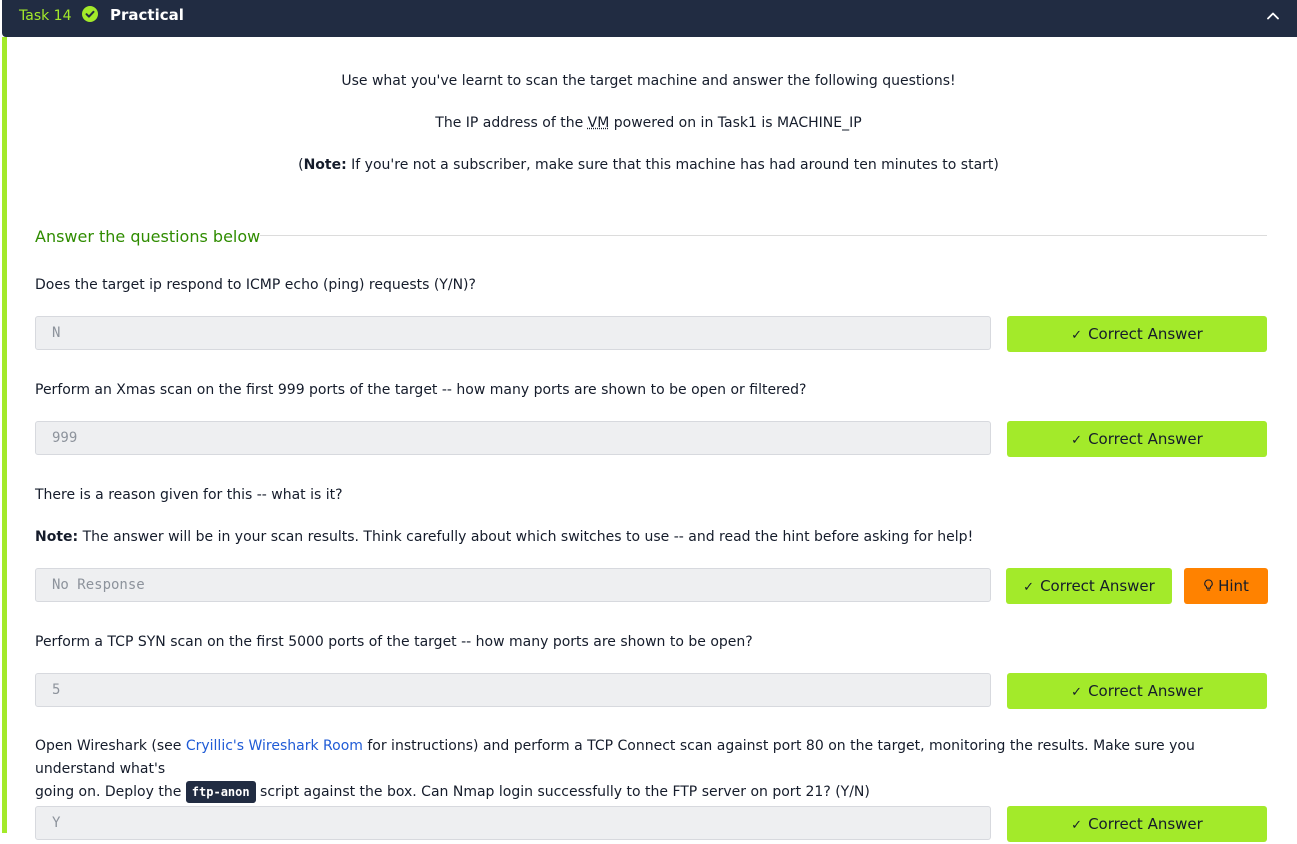 This screenshot has width=1297, height=844. Describe the element at coordinates (1233, 586) in the screenshot. I see `hint-label: Hint` at that location.